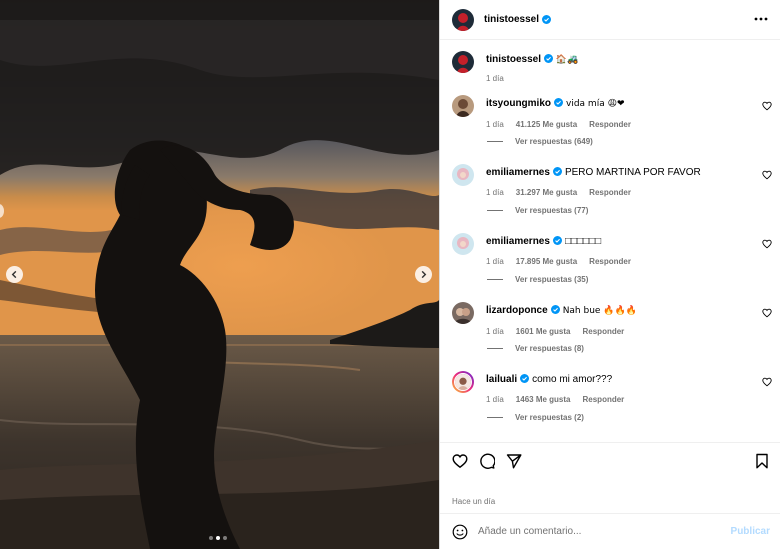 The height and width of the screenshot is (549, 780). What do you see at coordinates (593, 531) in the screenshot?
I see `comment-input` at bounding box center [593, 531].